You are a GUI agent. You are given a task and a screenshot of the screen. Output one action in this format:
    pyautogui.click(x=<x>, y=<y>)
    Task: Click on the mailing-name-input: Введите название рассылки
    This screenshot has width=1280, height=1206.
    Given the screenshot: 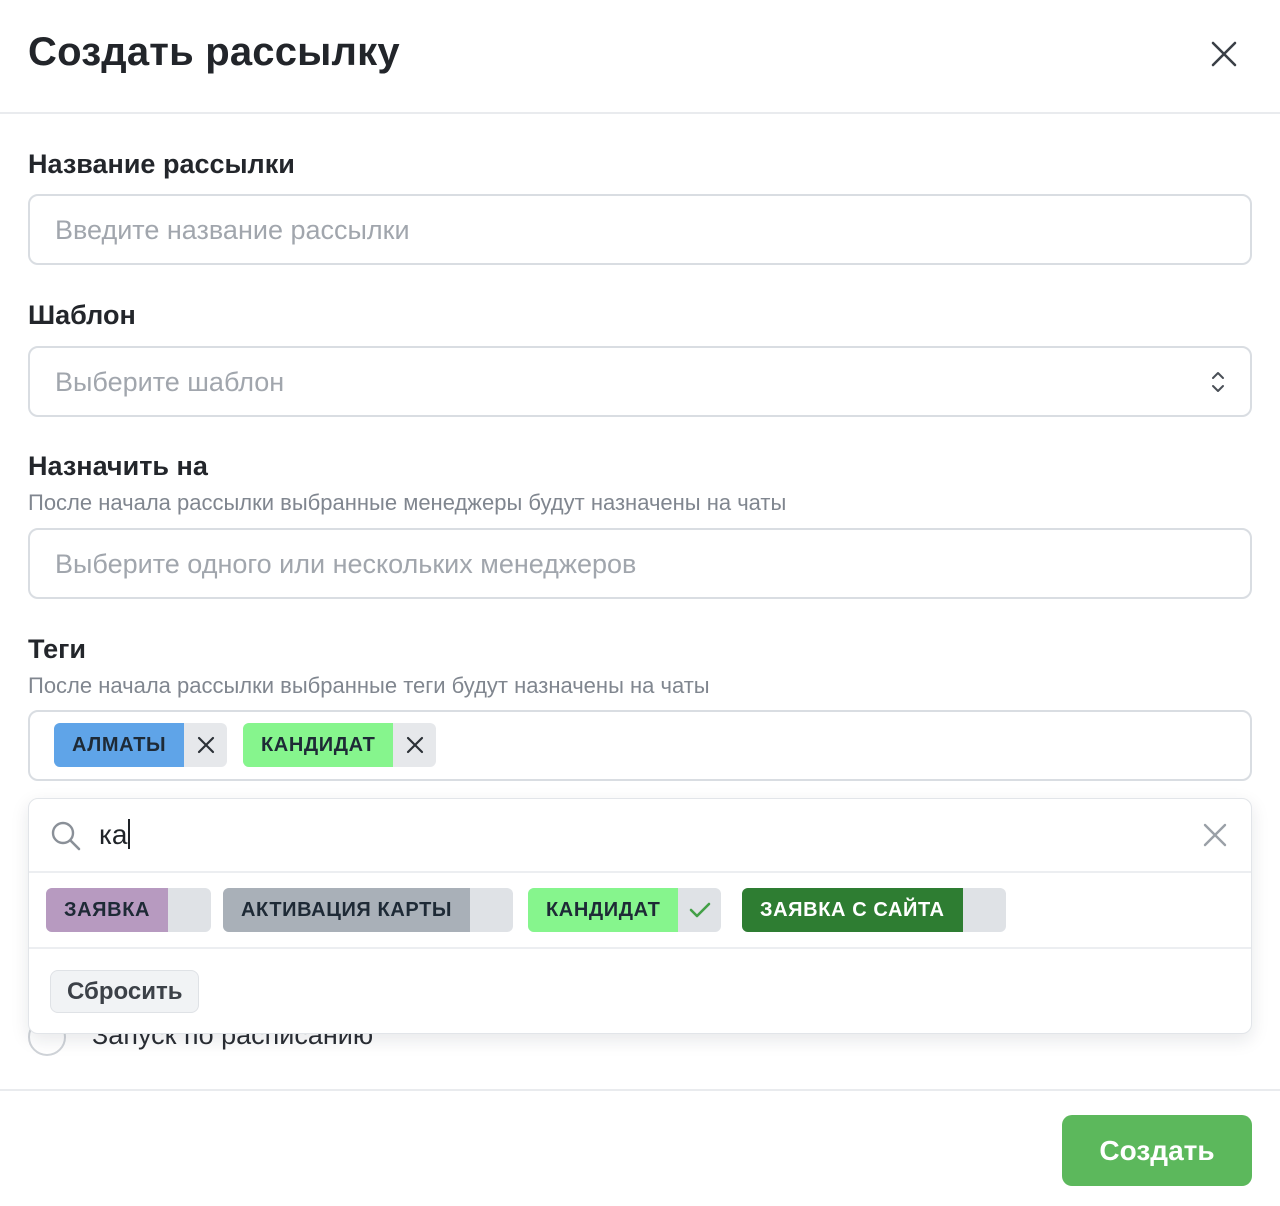 What is the action you would take?
    pyautogui.click(x=640, y=229)
    